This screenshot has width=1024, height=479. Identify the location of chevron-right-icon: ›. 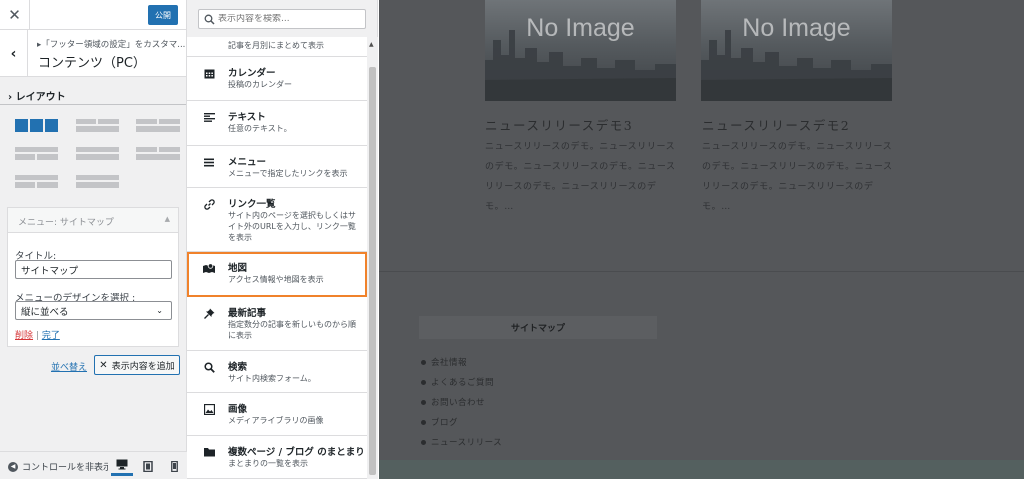
(10, 97).